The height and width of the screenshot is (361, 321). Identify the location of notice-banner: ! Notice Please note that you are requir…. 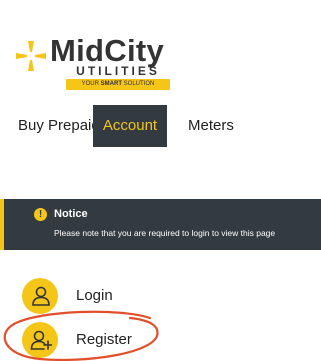
(160, 224).